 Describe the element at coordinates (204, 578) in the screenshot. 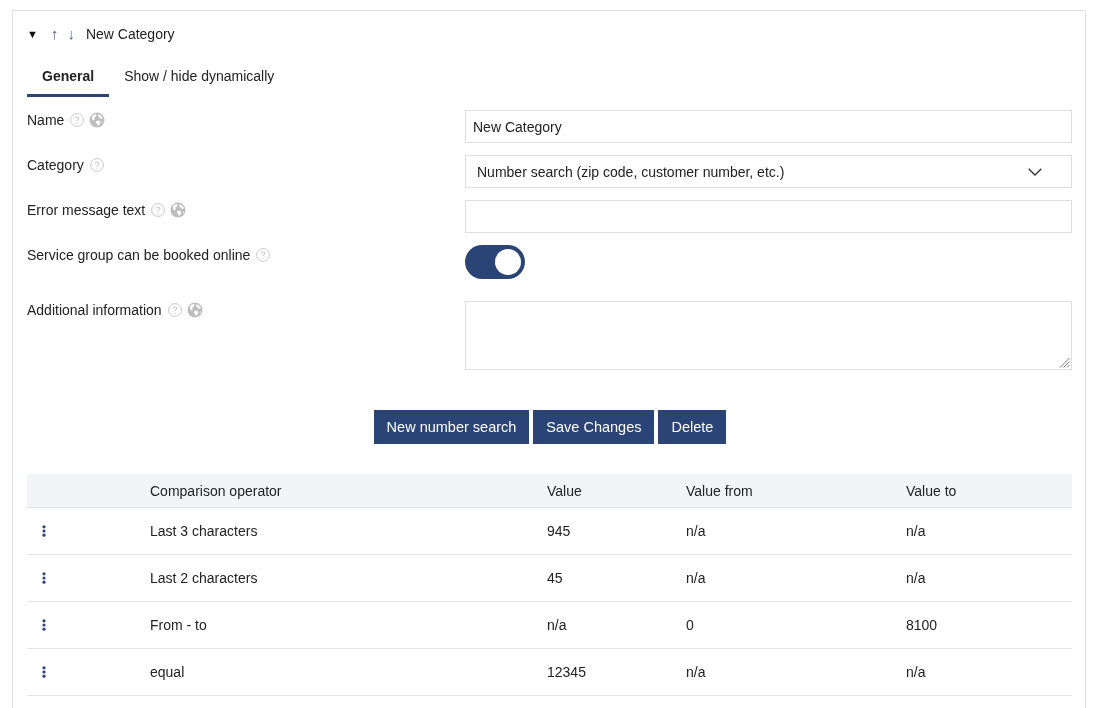

I see `table-cell: Last 2 characters` at that location.